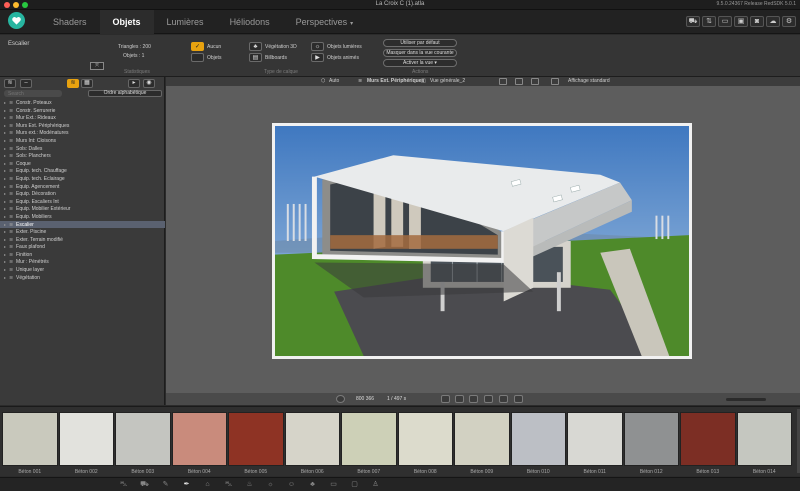  Describe the element at coordinates (746, 399) in the screenshot. I see `zoom-slider` at that location.